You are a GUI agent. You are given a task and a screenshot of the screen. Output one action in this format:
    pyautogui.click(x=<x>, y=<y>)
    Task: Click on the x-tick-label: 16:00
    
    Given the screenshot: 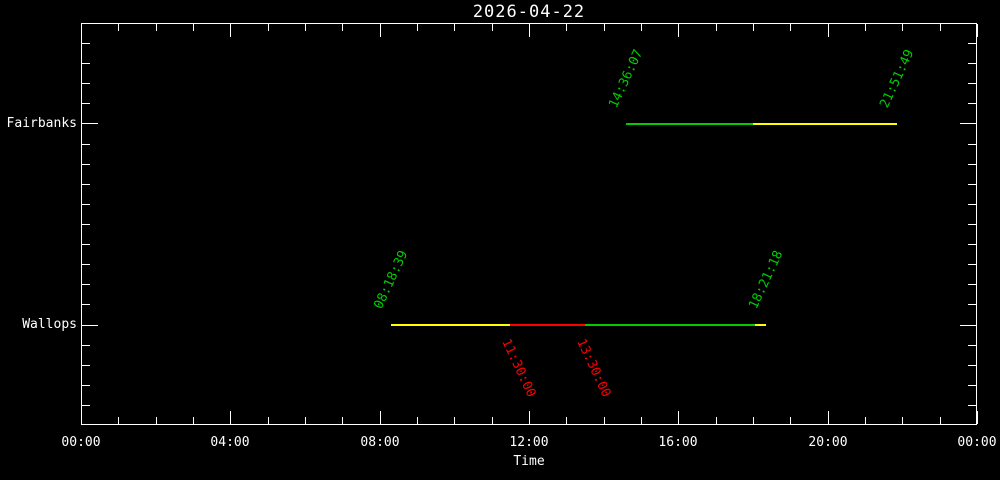 What is the action you would take?
    pyautogui.click(x=678, y=442)
    